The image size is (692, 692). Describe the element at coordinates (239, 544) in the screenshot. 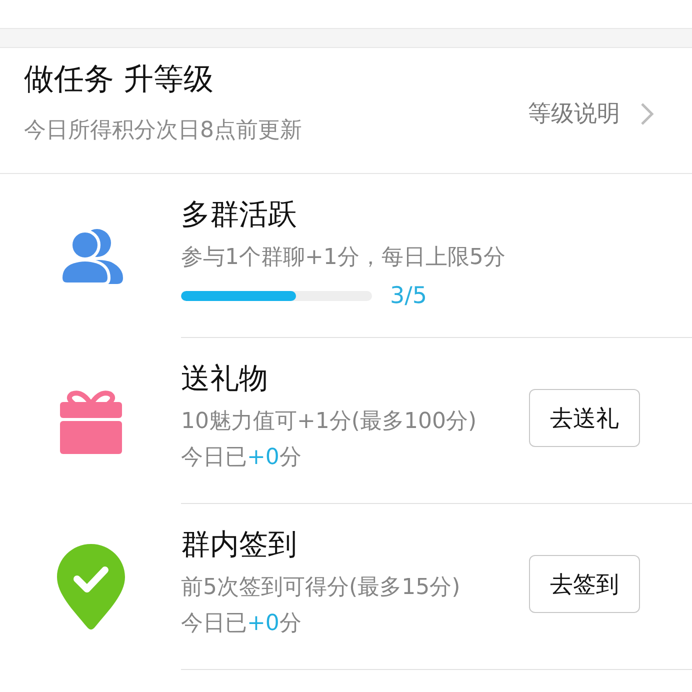

I see `task-title: 群内签到` at that location.